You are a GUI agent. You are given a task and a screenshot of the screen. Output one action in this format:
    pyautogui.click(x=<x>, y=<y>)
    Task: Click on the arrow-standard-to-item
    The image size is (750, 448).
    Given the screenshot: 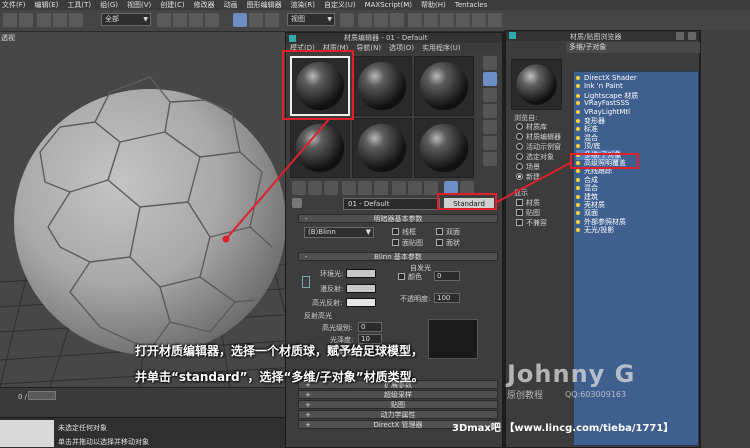 What is the action you would take?
    pyautogui.click(x=534, y=182)
    